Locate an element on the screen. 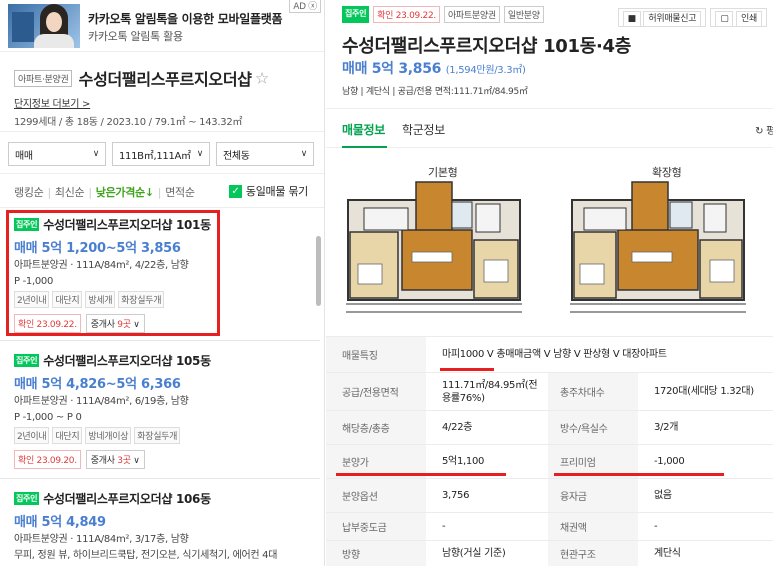 This screenshot has height=566, width=773. info-row-floor: 해당층/총층 4/22층 방수/욕실수 3/2개 is located at coordinates (549, 427).